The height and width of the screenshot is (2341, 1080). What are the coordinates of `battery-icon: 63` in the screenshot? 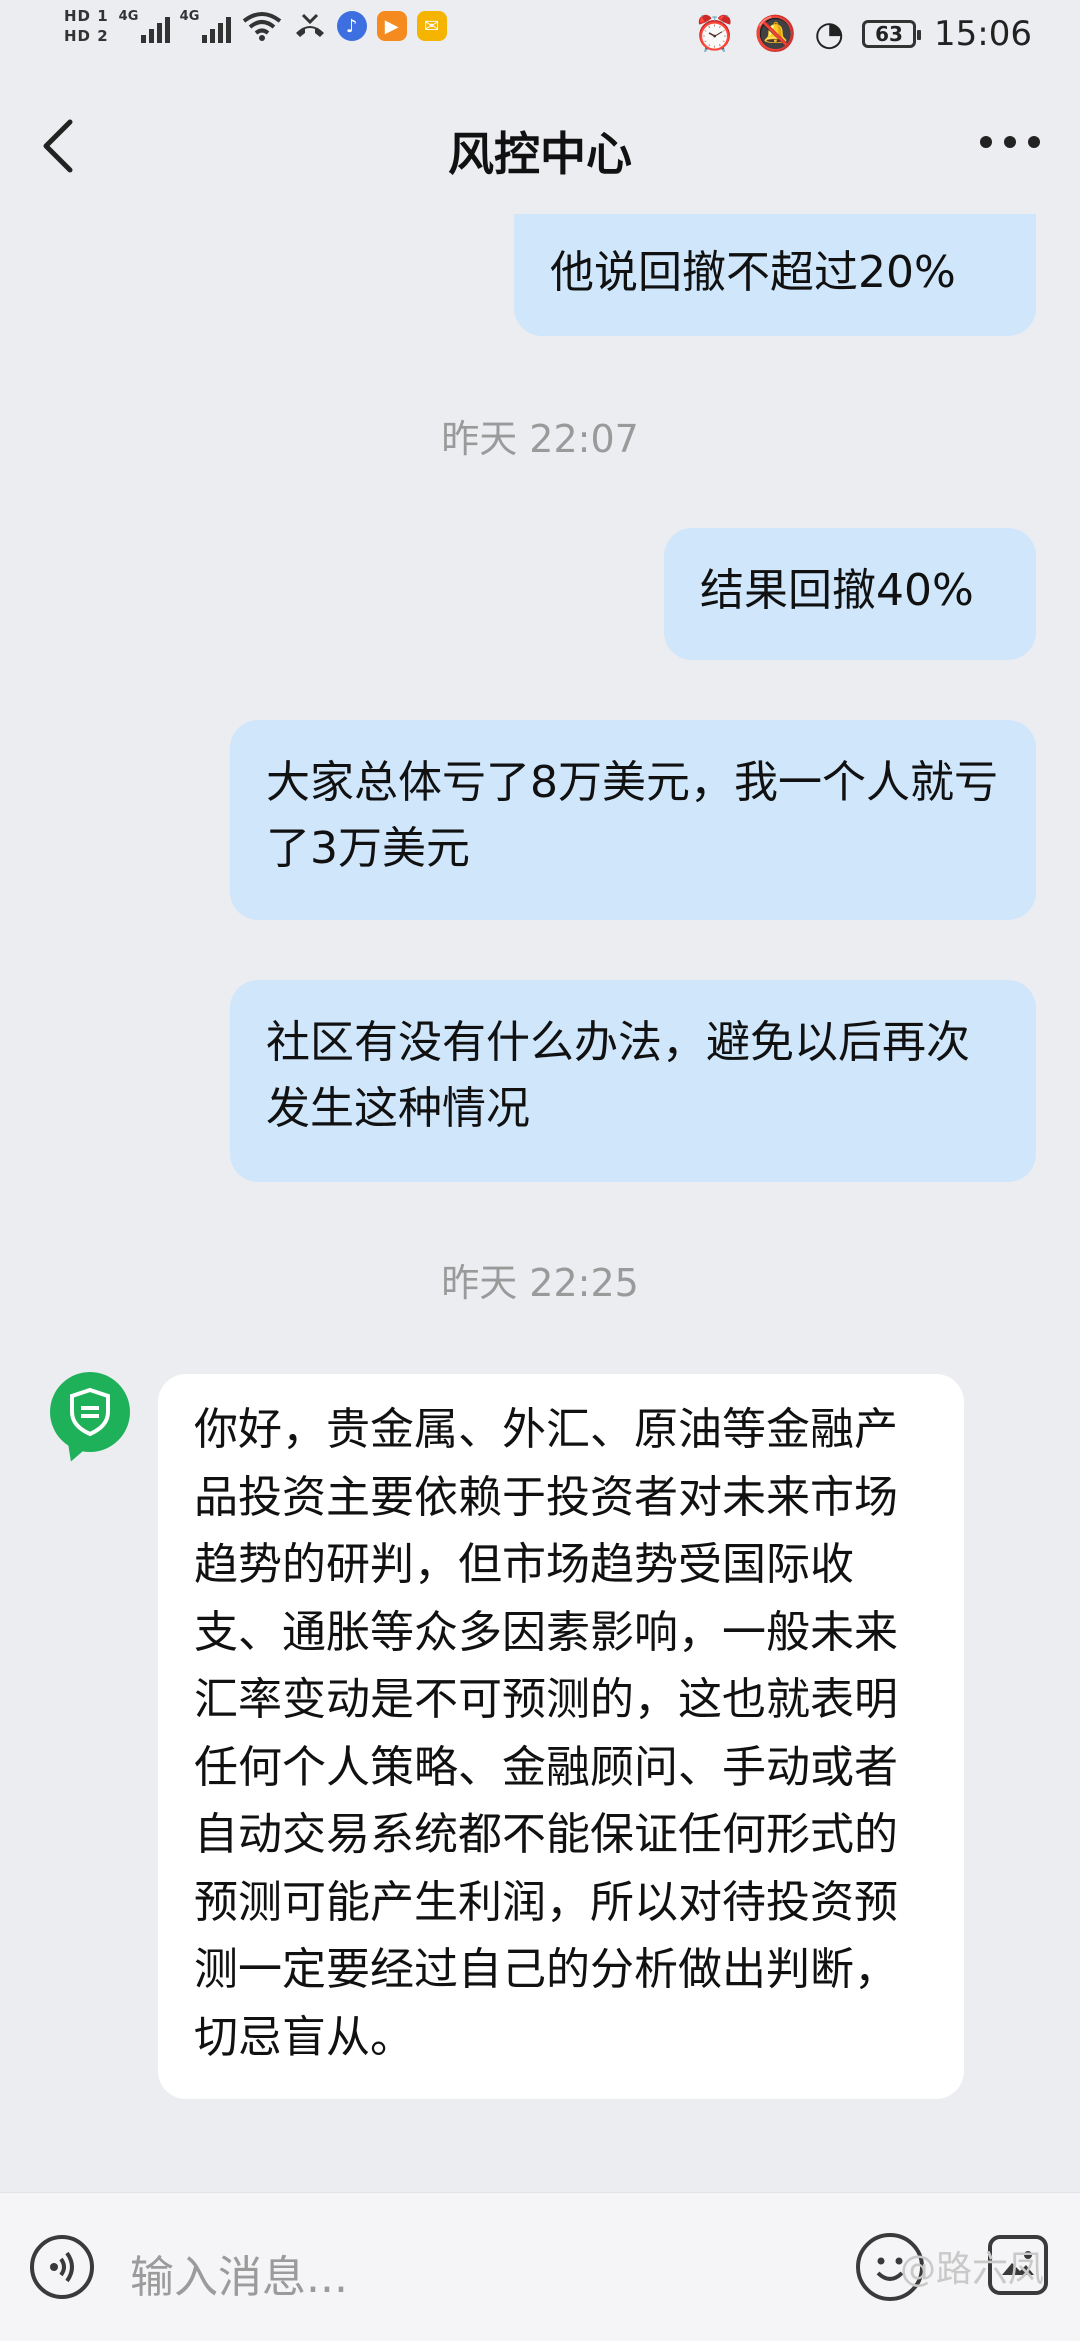 It's located at (892, 34).